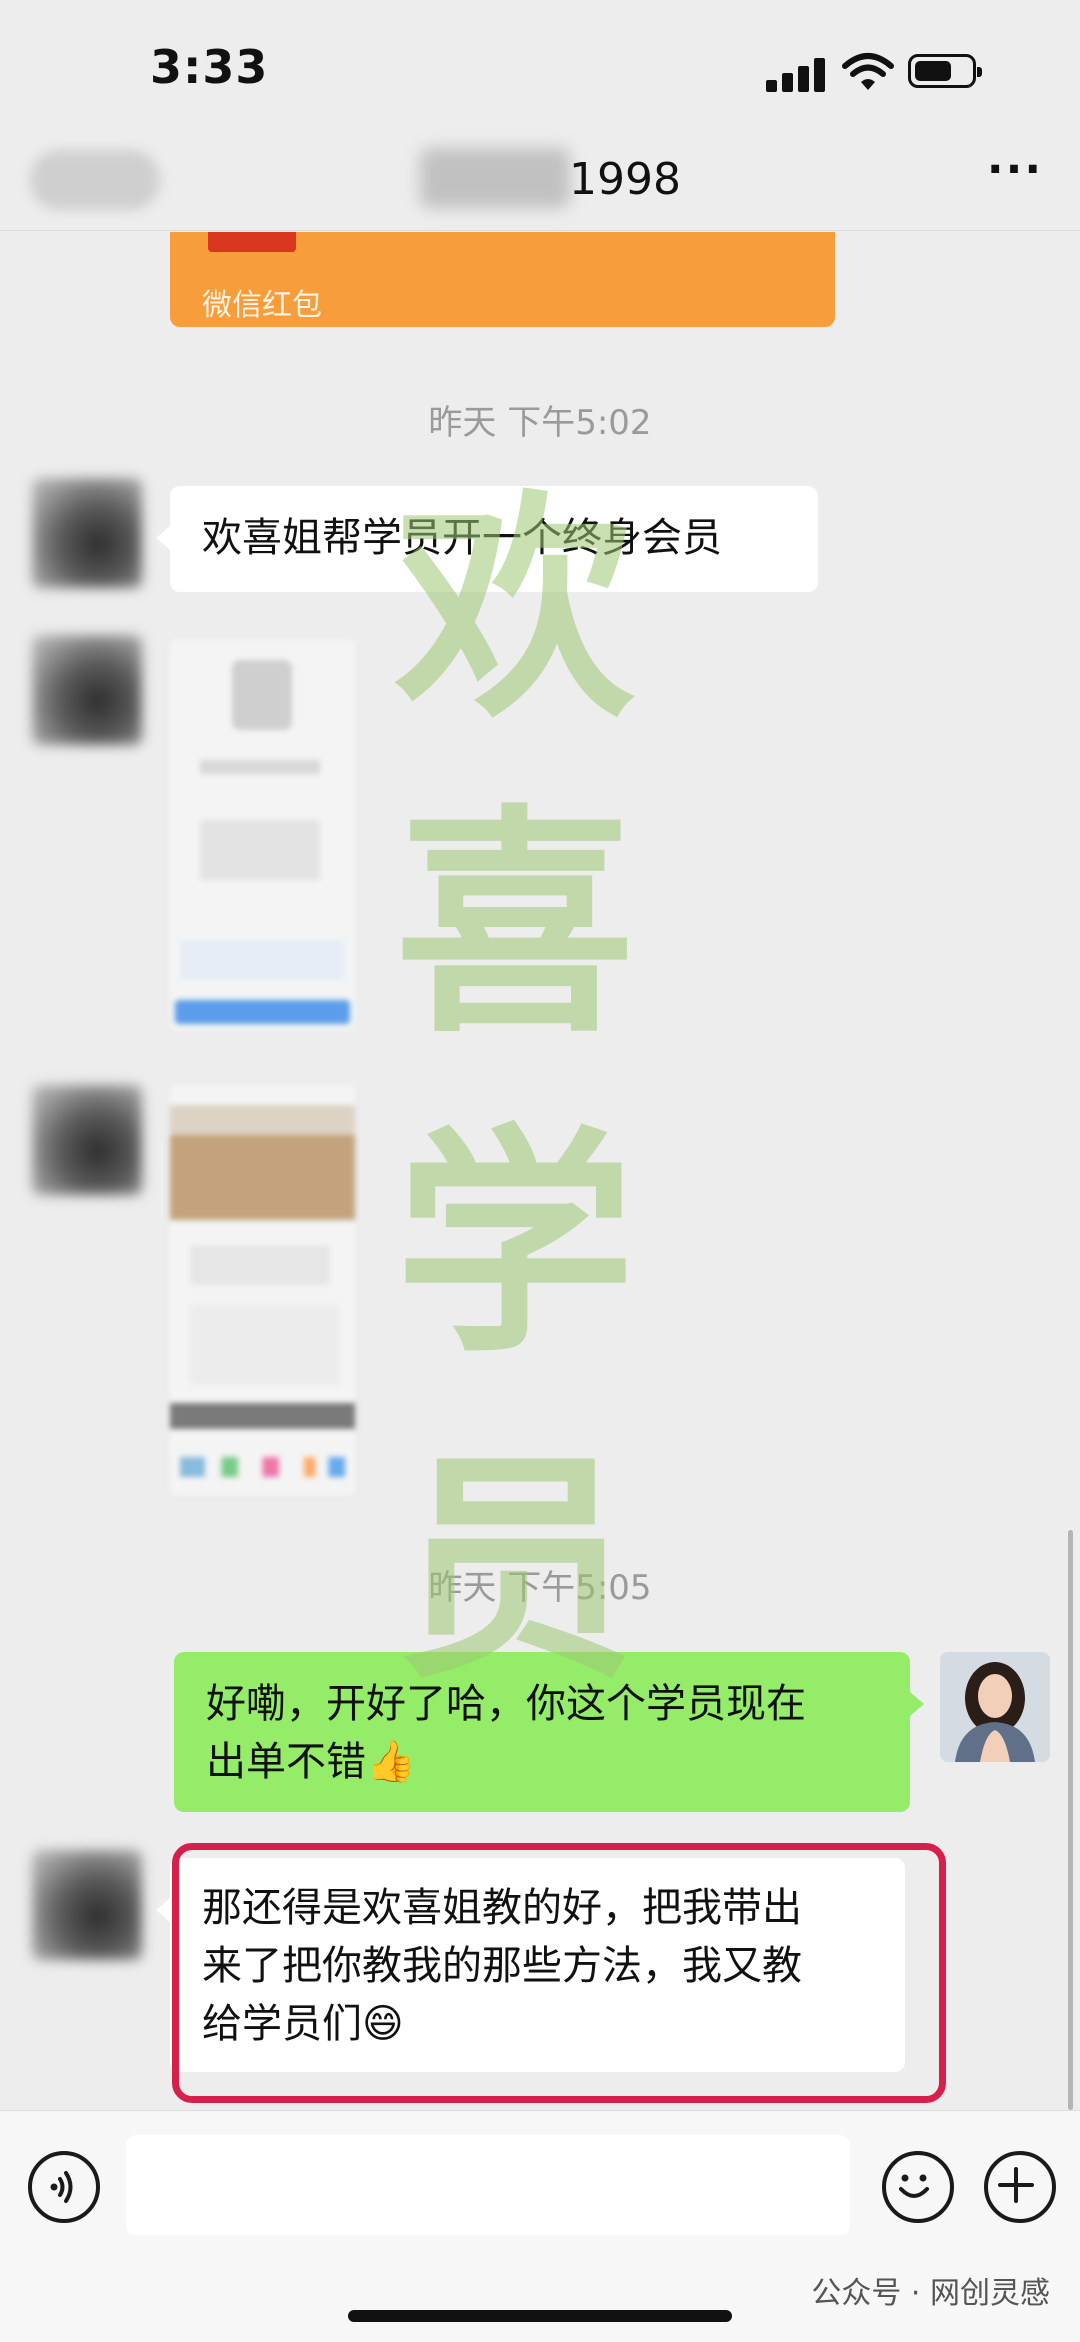  What do you see at coordinates (868, 71) in the screenshot?
I see `wifi-icon` at bounding box center [868, 71].